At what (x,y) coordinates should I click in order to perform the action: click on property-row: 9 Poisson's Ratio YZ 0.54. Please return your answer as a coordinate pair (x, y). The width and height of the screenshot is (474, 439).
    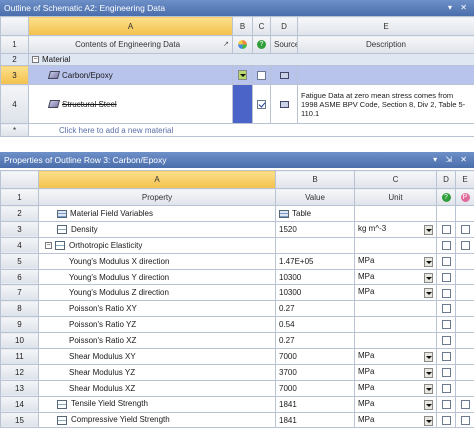
    Looking at the image, I should click on (237, 325).